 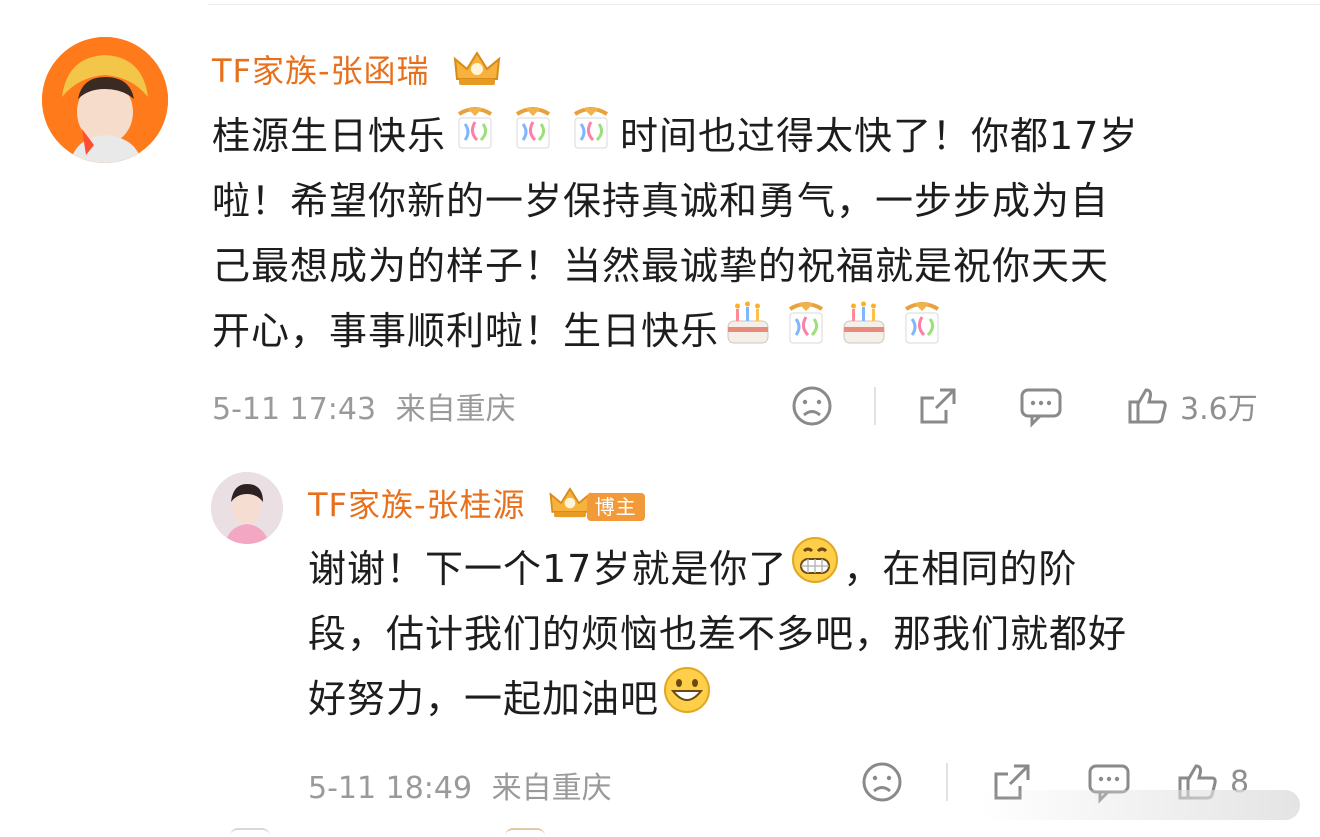 I want to click on comment-meta: 5-11 18:49 来自重庆, so click(x=460, y=785).